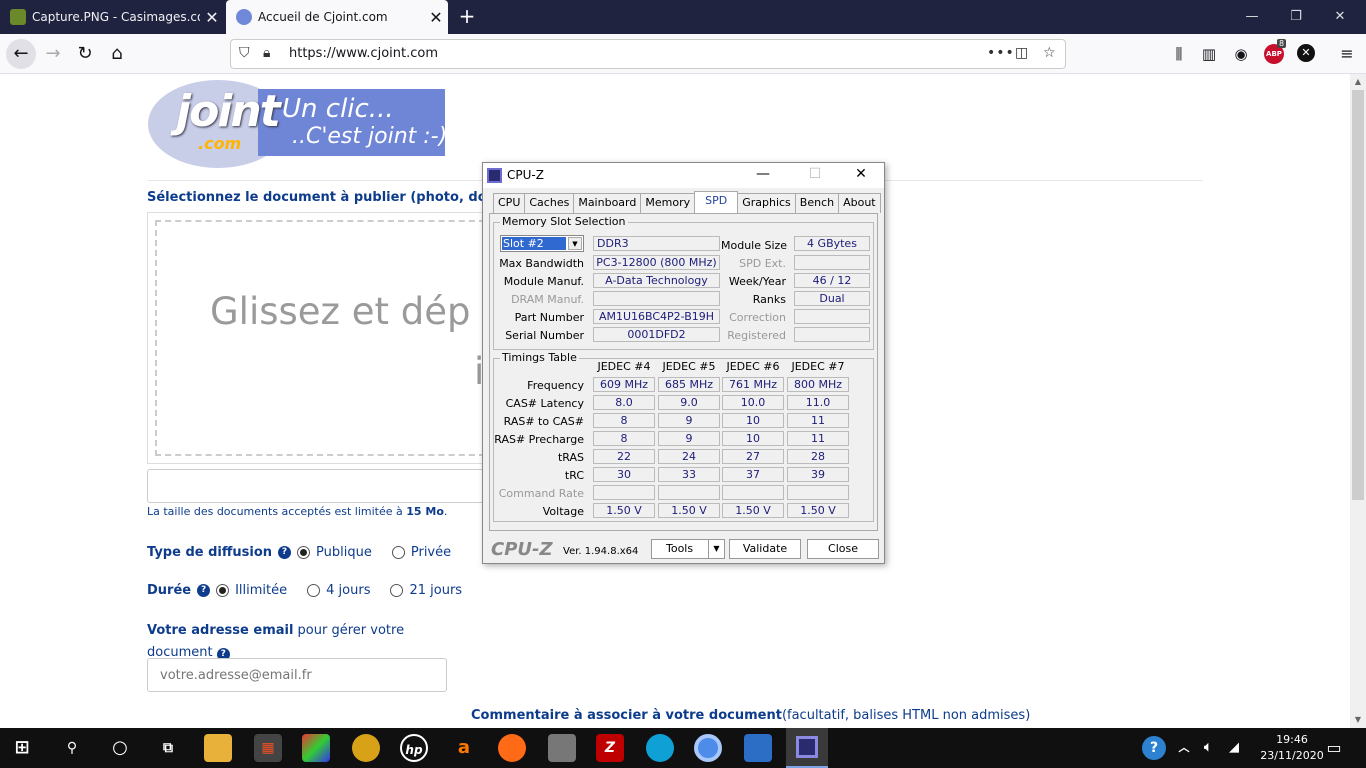  I want to click on drop-zone-border, so click(320, 338).